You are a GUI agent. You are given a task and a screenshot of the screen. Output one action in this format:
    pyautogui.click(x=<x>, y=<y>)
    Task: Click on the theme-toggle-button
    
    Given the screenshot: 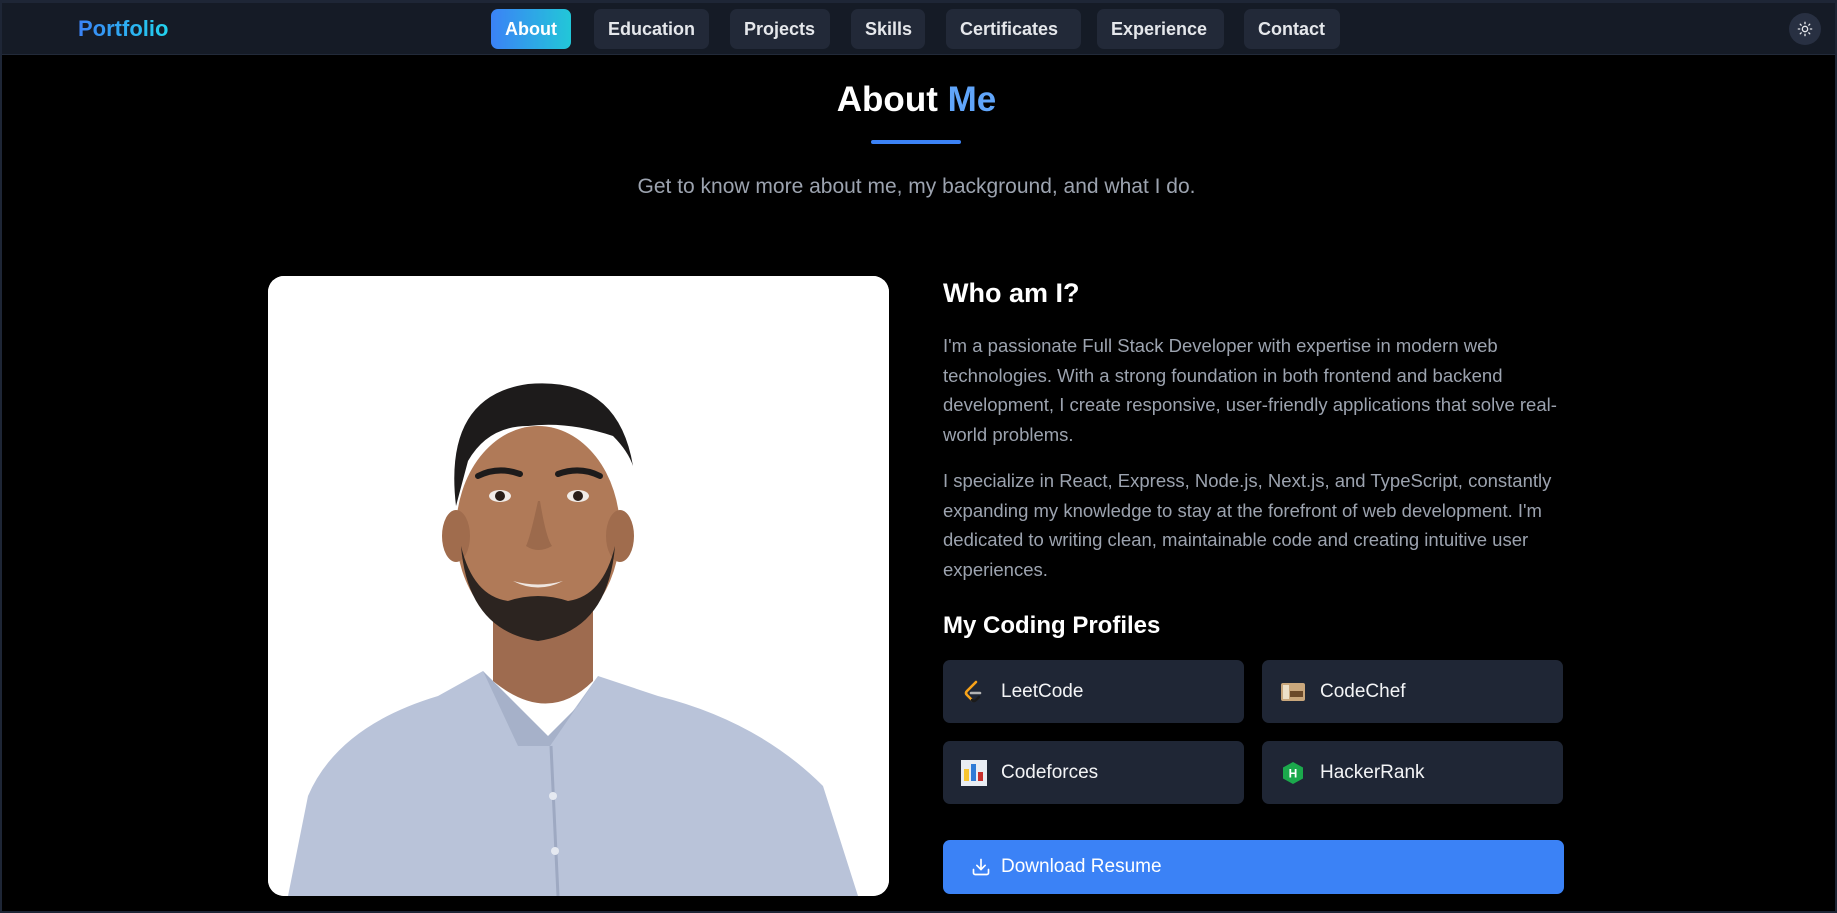 What is the action you would take?
    pyautogui.click(x=1805, y=29)
    